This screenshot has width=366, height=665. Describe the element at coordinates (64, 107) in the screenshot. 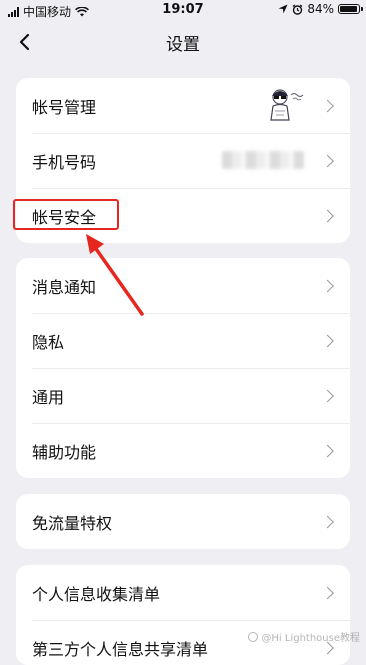

I see `row-label: 帐号管理` at that location.